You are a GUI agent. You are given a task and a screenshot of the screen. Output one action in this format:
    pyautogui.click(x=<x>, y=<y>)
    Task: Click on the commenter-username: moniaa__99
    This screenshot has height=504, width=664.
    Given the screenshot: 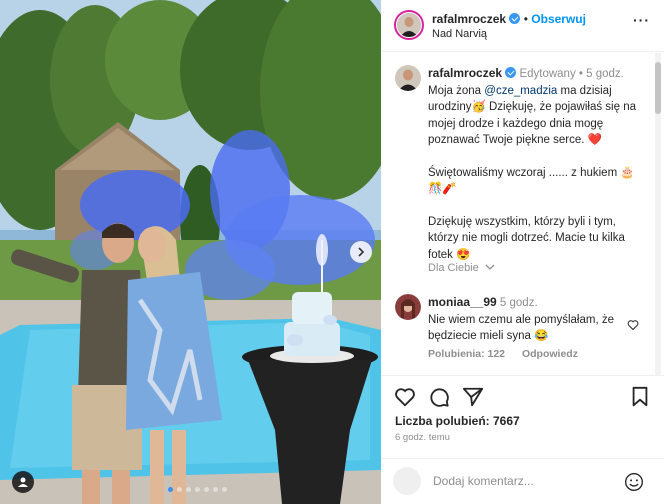 What is the action you would take?
    pyautogui.click(x=462, y=302)
    